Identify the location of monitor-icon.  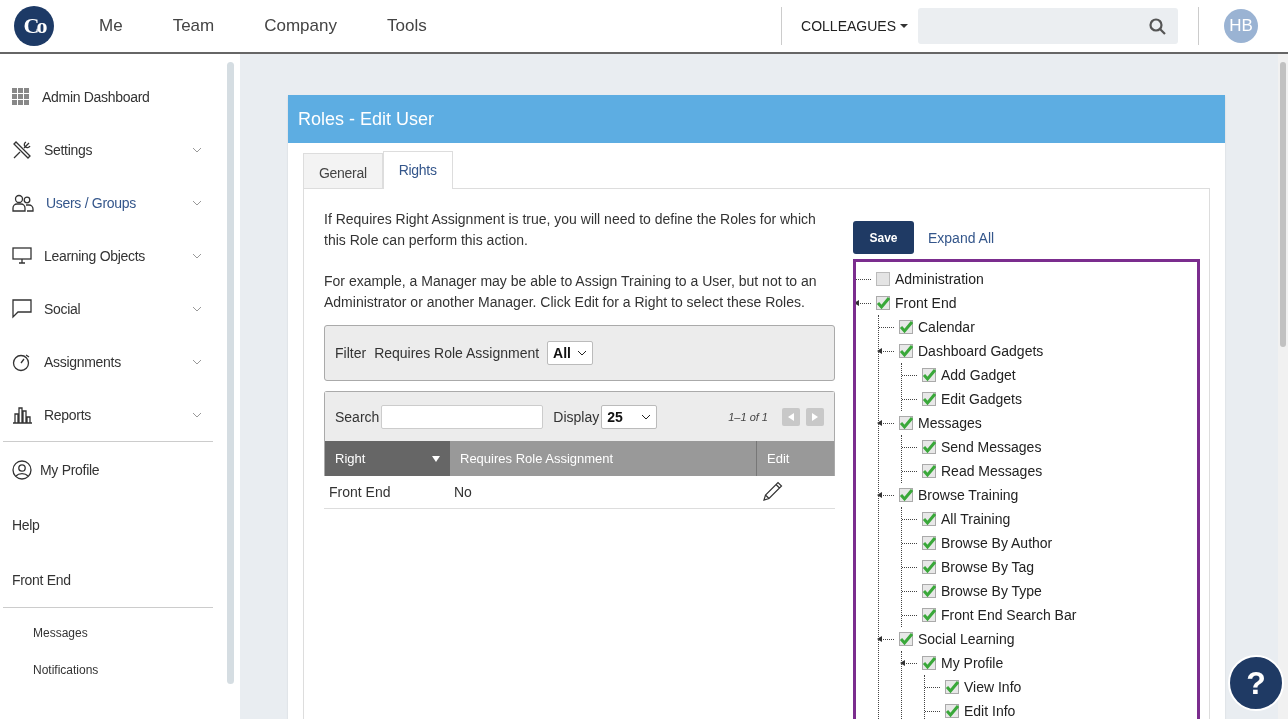
(22, 255).